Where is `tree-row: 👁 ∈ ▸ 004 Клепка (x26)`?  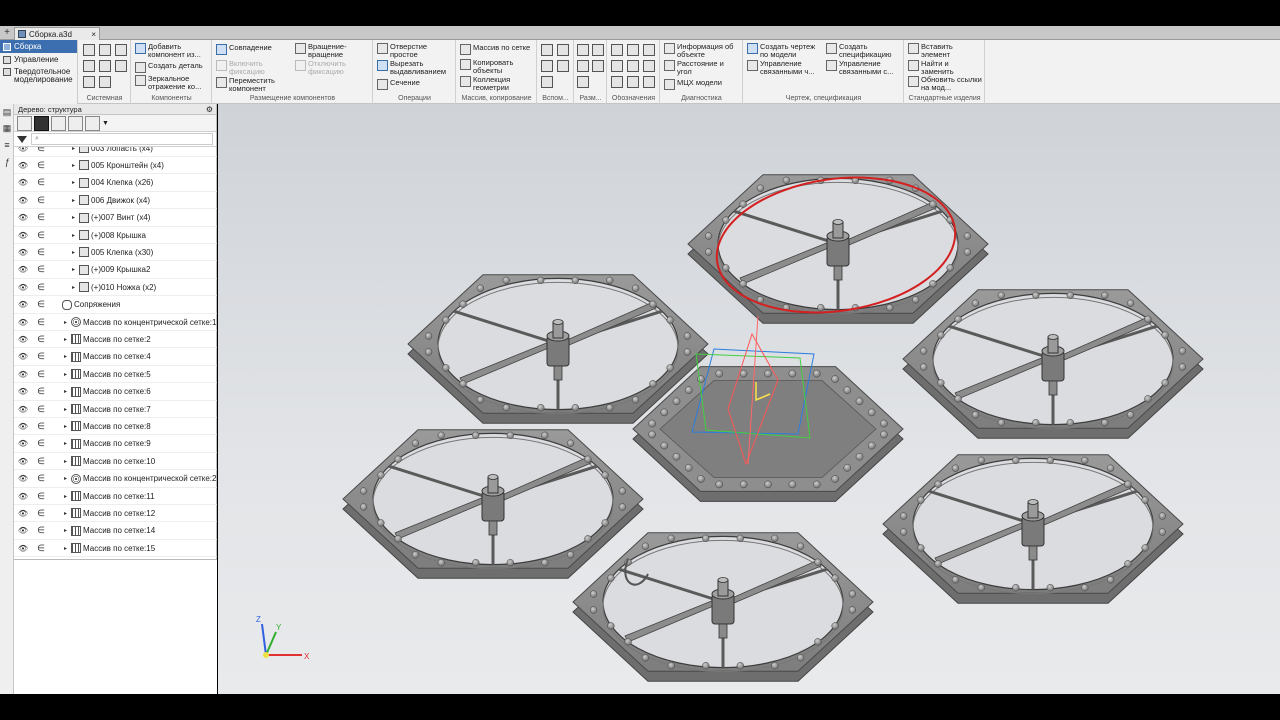
tree-row: 👁 ∈ ▸ 004 Клепка (x26) is located at coordinates (115, 183).